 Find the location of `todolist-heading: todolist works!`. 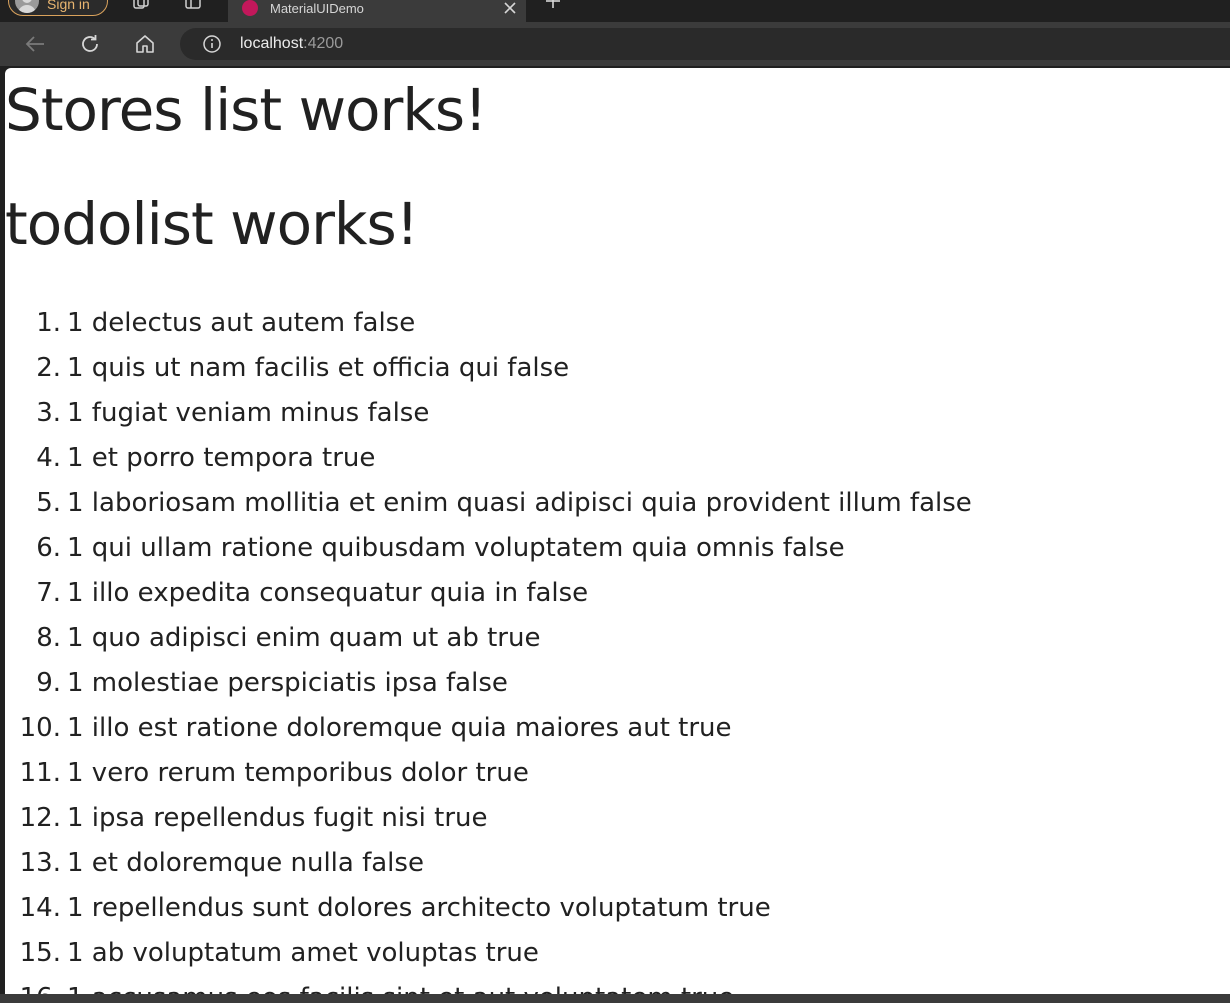

todolist-heading: todolist works! is located at coordinates (212, 224).